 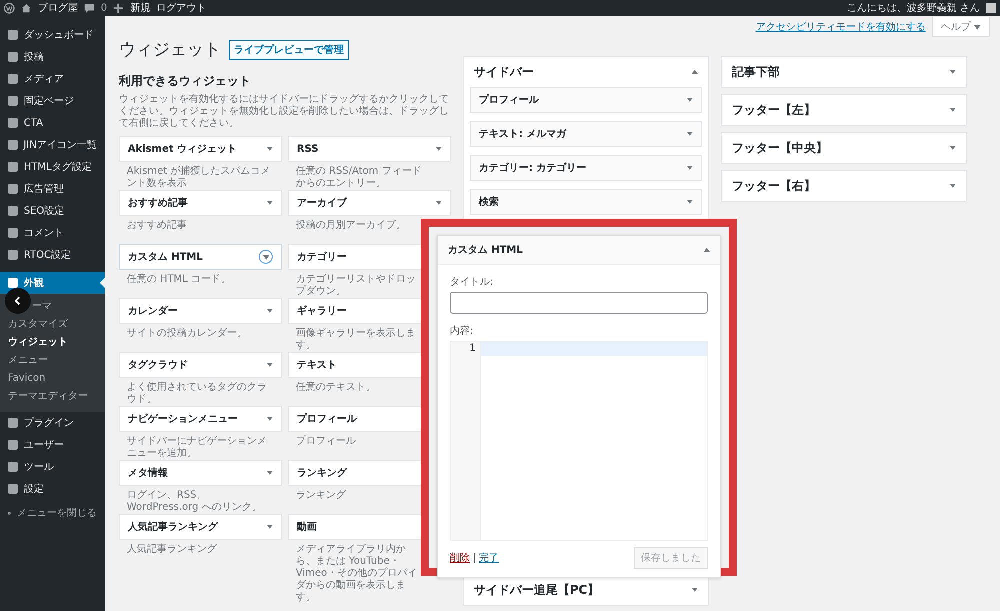 What do you see at coordinates (52, 35) in the screenshot?
I see `menu-item: ダッシュボード` at bounding box center [52, 35].